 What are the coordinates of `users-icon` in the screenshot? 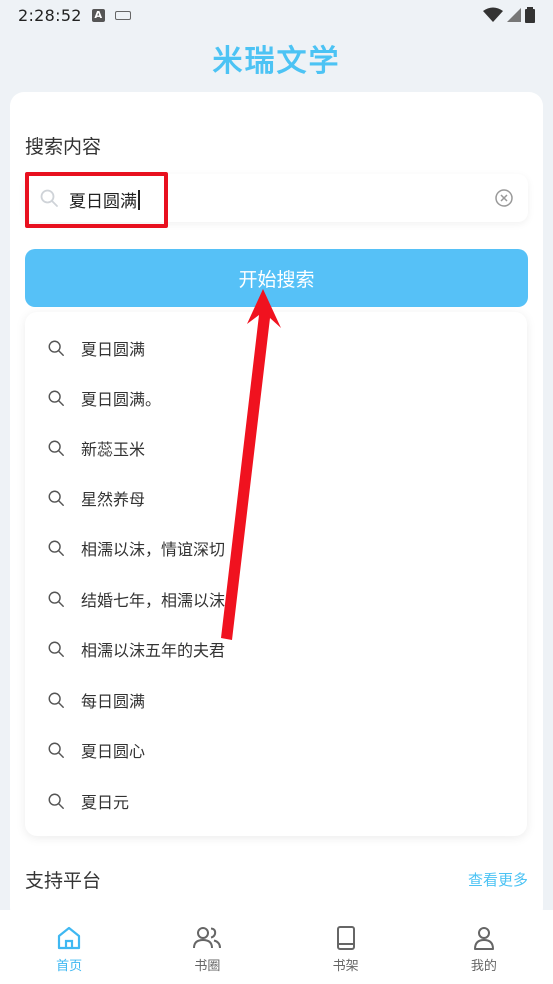 It's located at (207, 938).